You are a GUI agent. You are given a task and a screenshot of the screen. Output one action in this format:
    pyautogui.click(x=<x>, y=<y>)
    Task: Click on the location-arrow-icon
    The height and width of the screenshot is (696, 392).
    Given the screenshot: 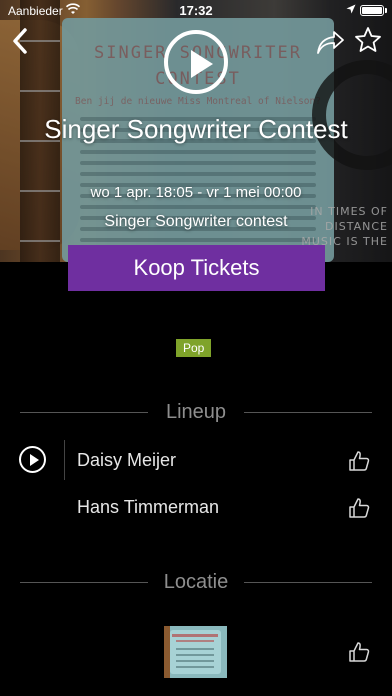 What is the action you would take?
    pyautogui.click(x=351, y=9)
    